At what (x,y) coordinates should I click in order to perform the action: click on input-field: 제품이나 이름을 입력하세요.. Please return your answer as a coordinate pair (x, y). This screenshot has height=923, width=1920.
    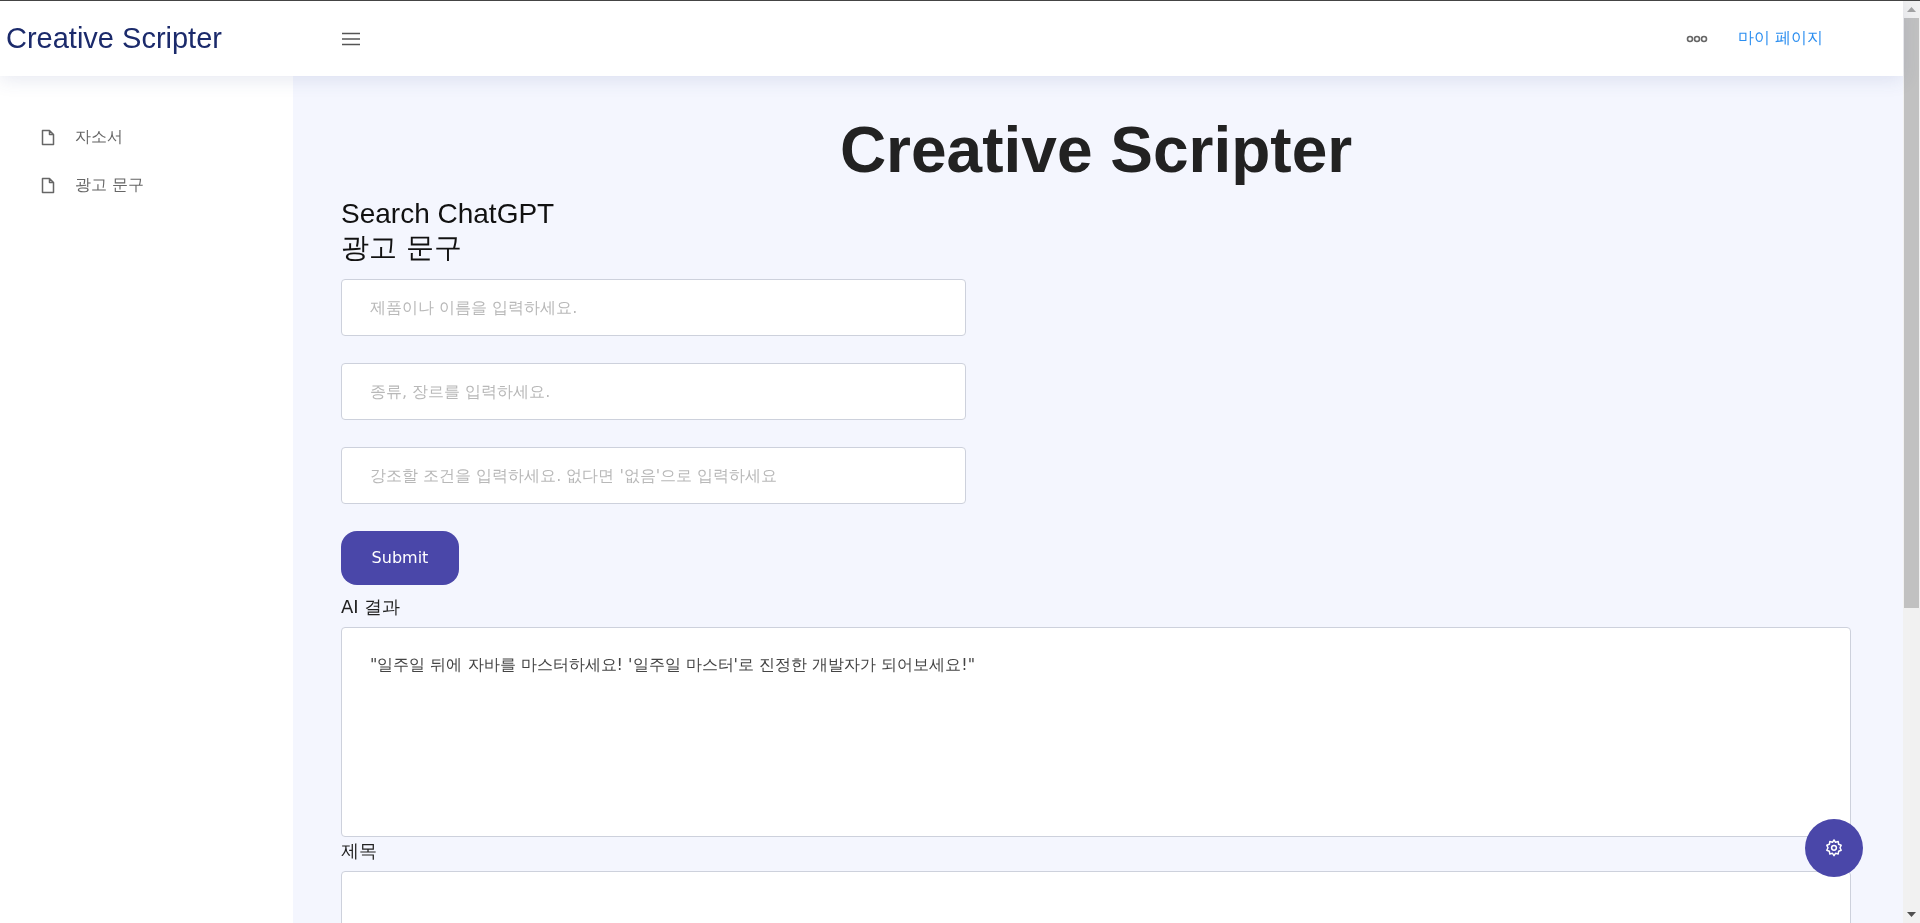
    Looking at the image, I should click on (653, 307).